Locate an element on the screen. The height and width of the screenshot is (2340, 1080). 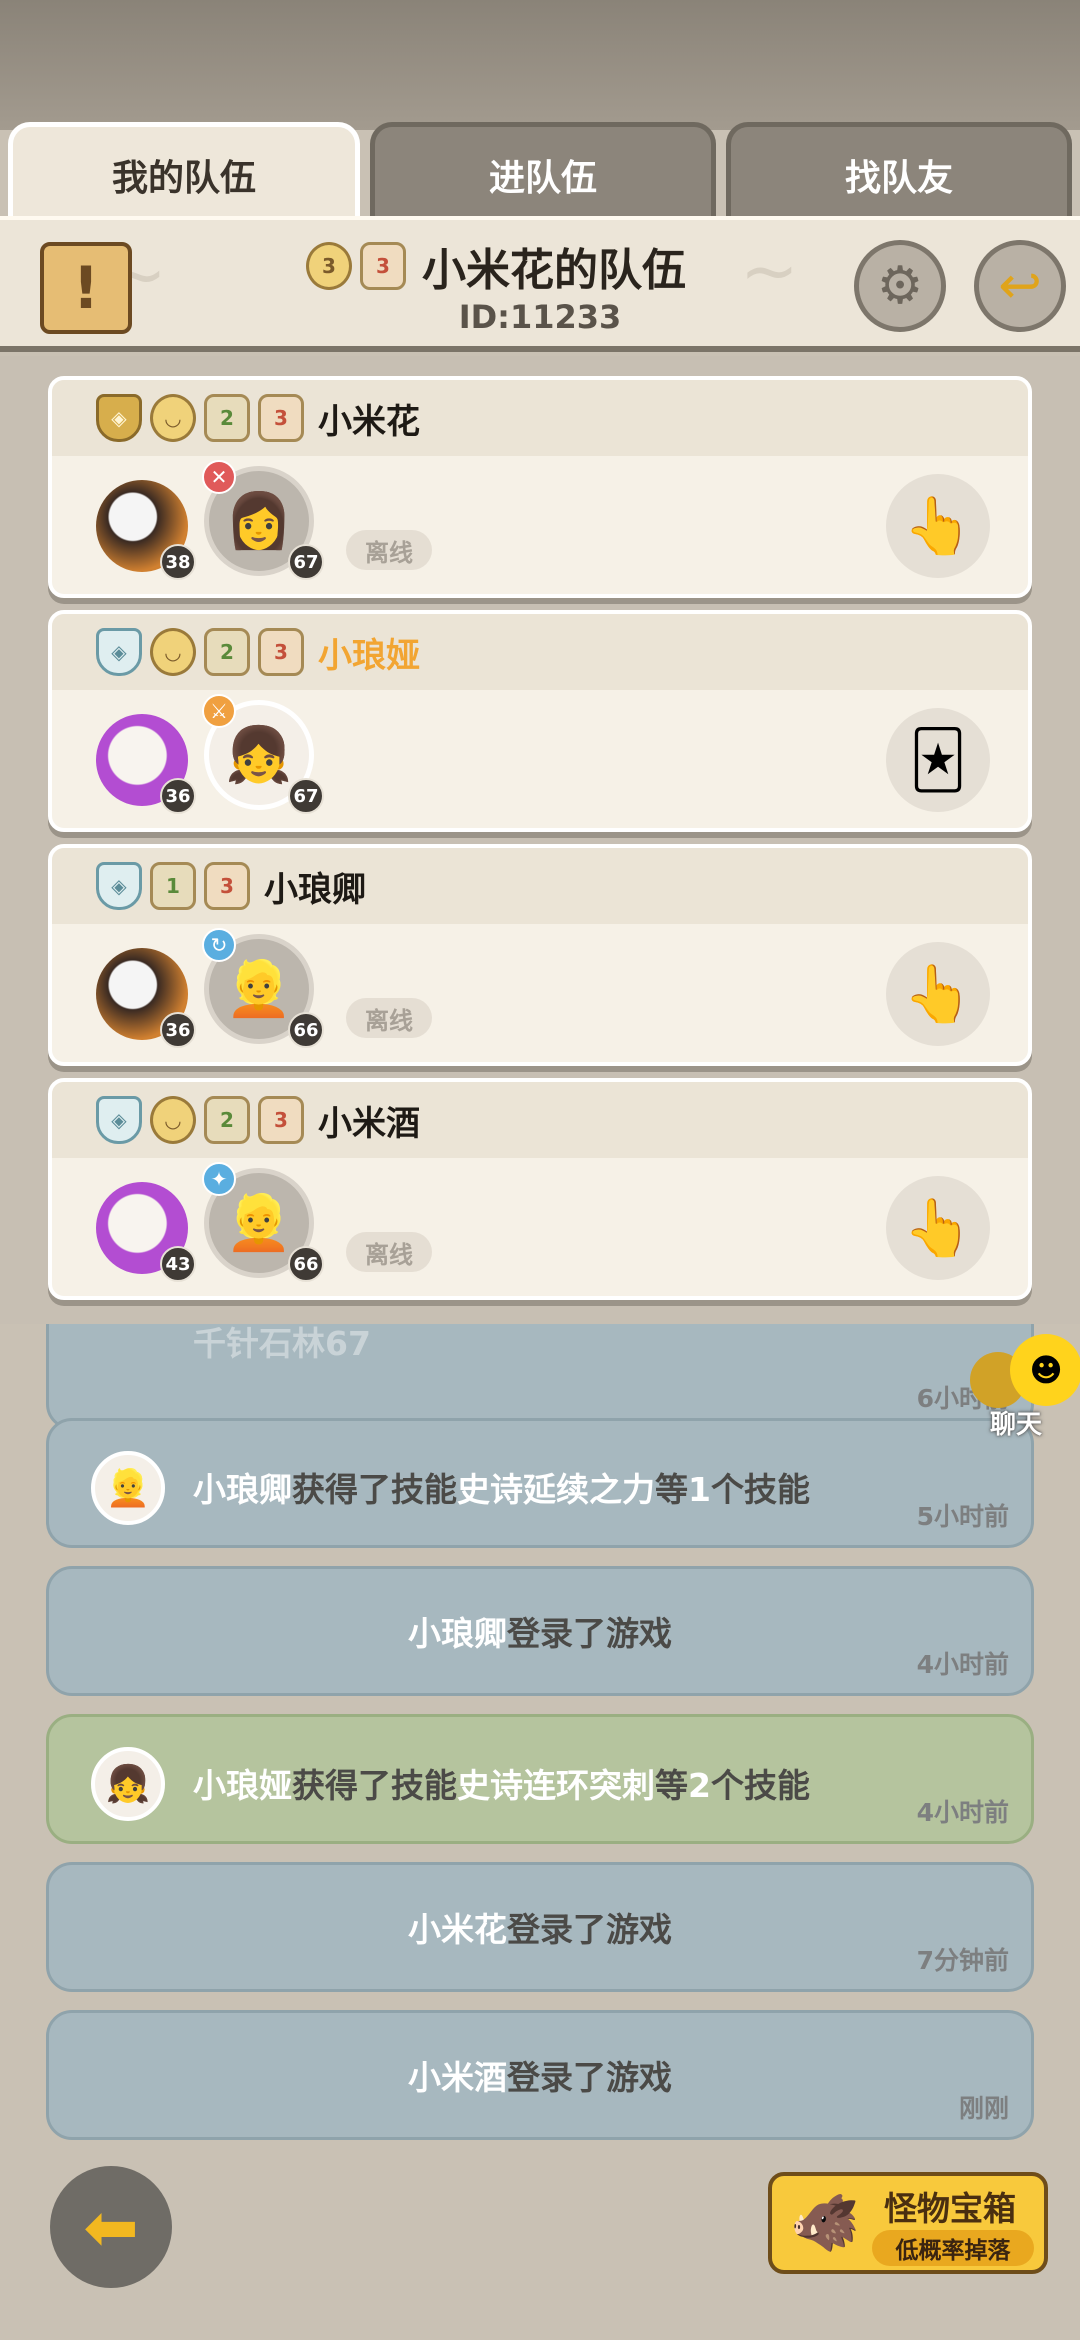
card-button: 🃏 is located at coordinates (938, 760).